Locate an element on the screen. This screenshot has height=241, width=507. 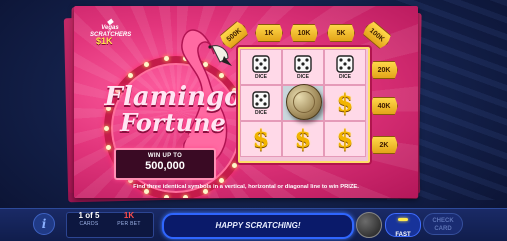
brand-line1: Vegas is located at coordinates (110, 28).